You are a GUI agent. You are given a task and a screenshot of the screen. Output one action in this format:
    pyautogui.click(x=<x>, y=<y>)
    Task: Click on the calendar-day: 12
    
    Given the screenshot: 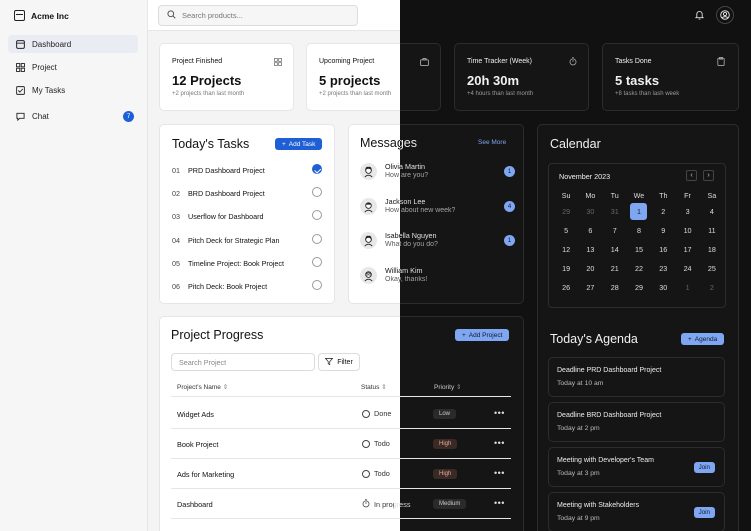 What is the action you would take?
    pyautogui.click(x=566, y=249)
    